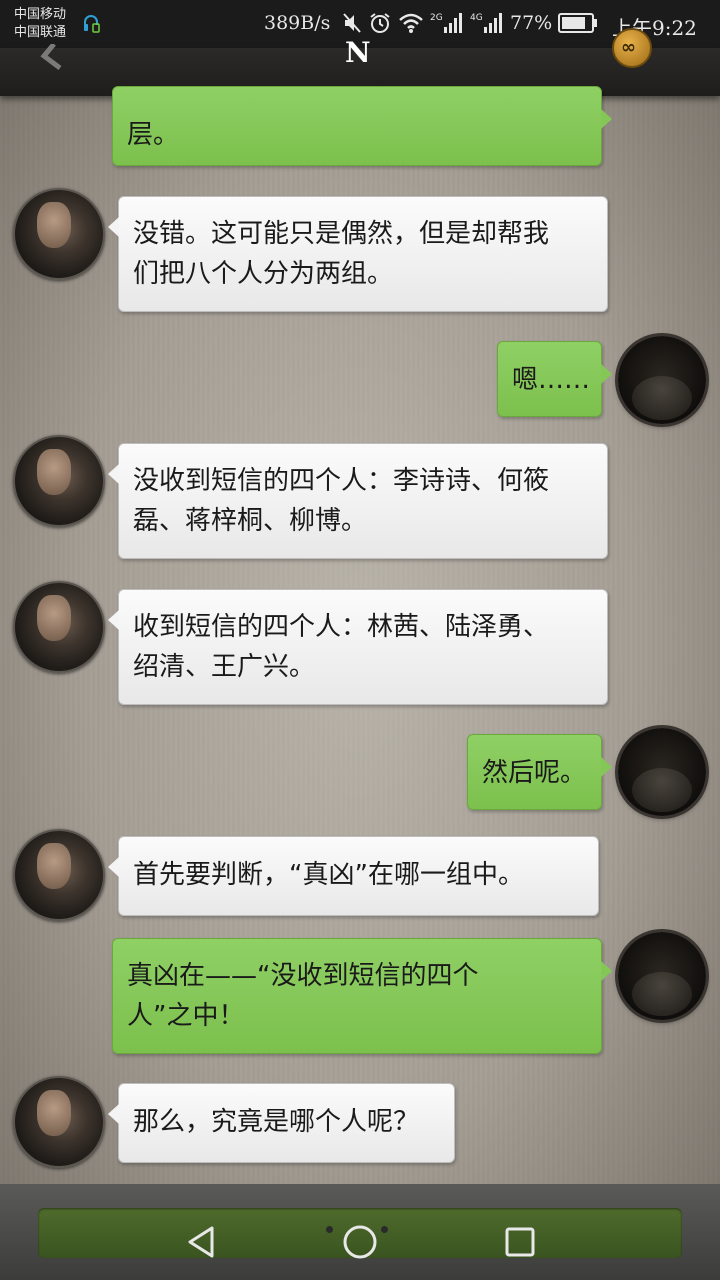 The height and width of the screenshot is (1280, 720). What do you see at coordinates (153, 135) in the screenshot?
I see `message-text: 层。` at bounding box center [153, 135].